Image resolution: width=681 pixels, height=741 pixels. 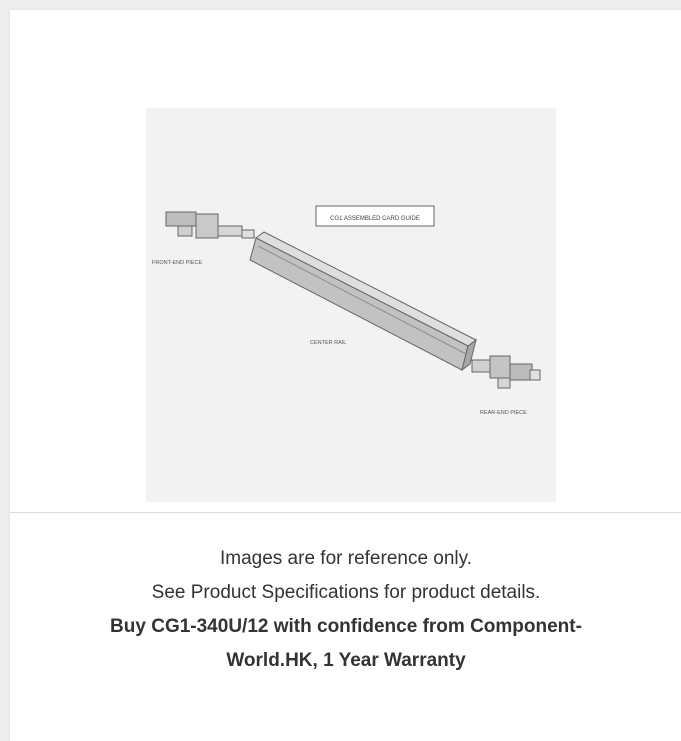 I want to click on warranty-statement-line-2: World.HK, 1 Year Warranty, so click(x=346, y=660).